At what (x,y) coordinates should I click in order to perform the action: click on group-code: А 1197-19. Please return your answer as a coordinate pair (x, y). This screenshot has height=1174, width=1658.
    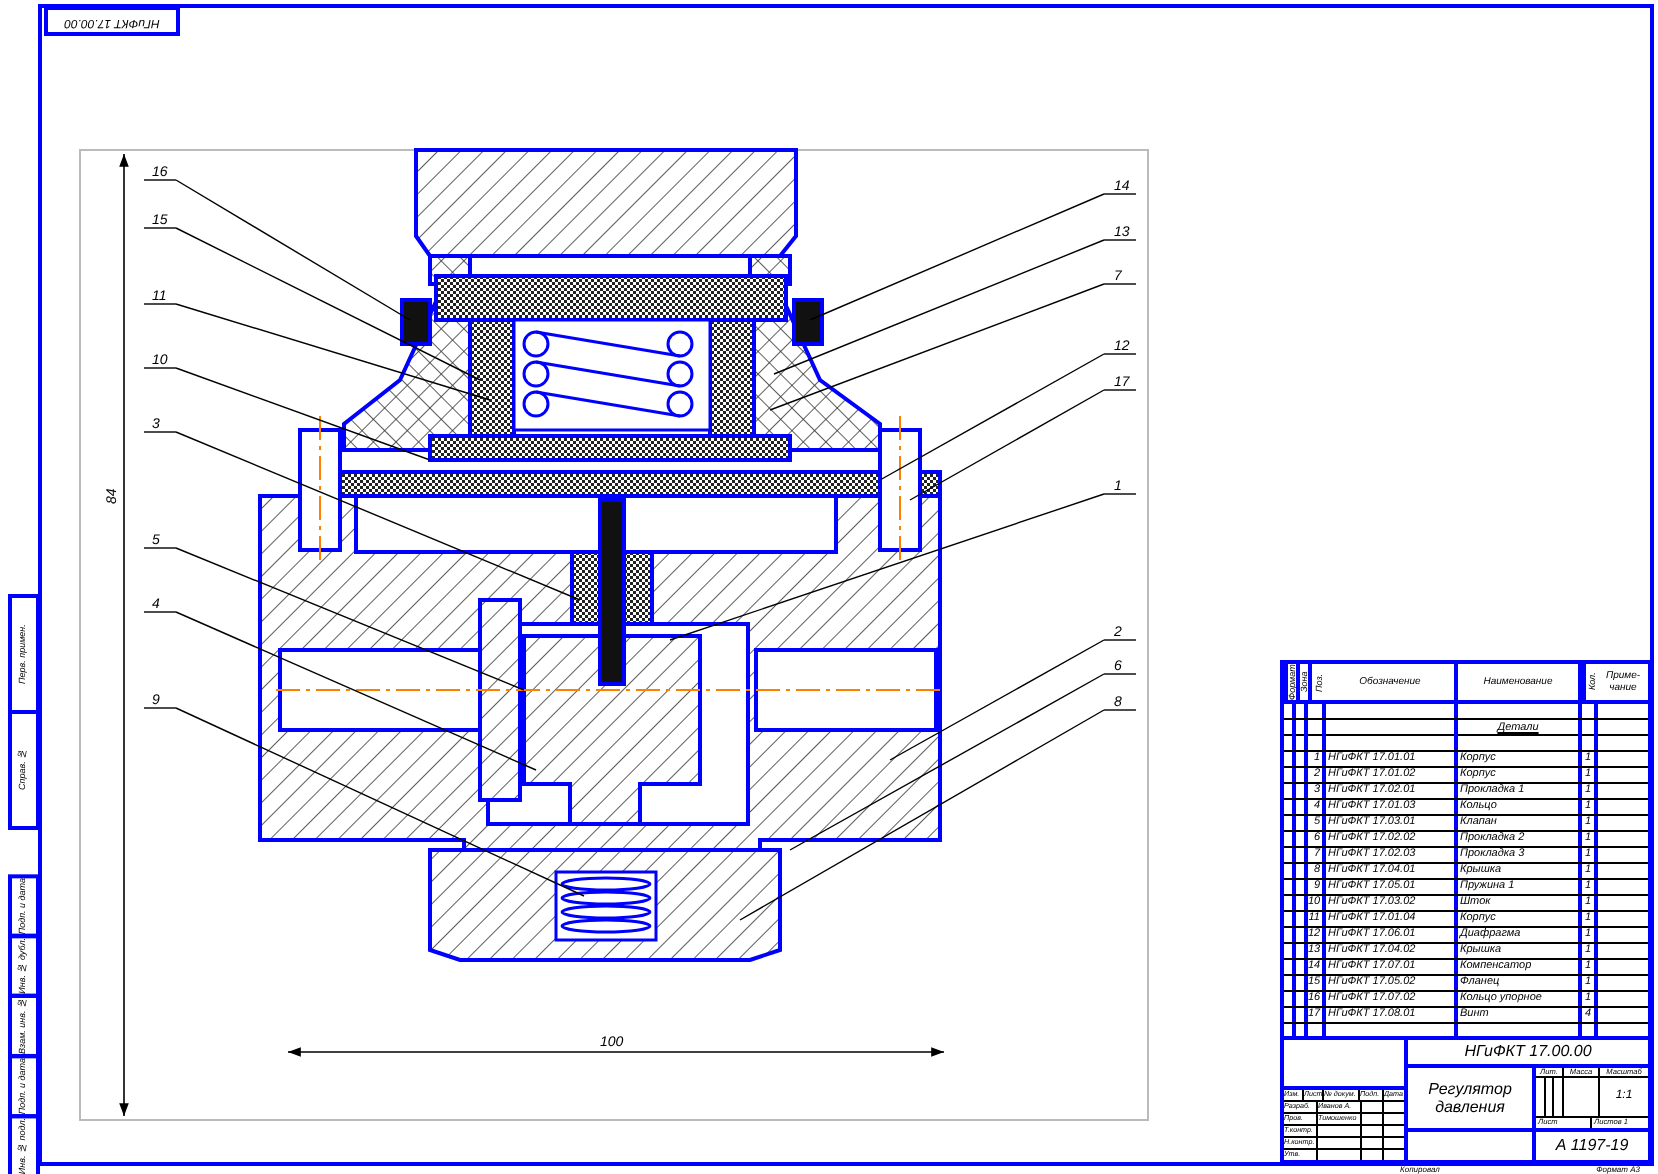
    Looking at the image, I should click on (1592, 1146).